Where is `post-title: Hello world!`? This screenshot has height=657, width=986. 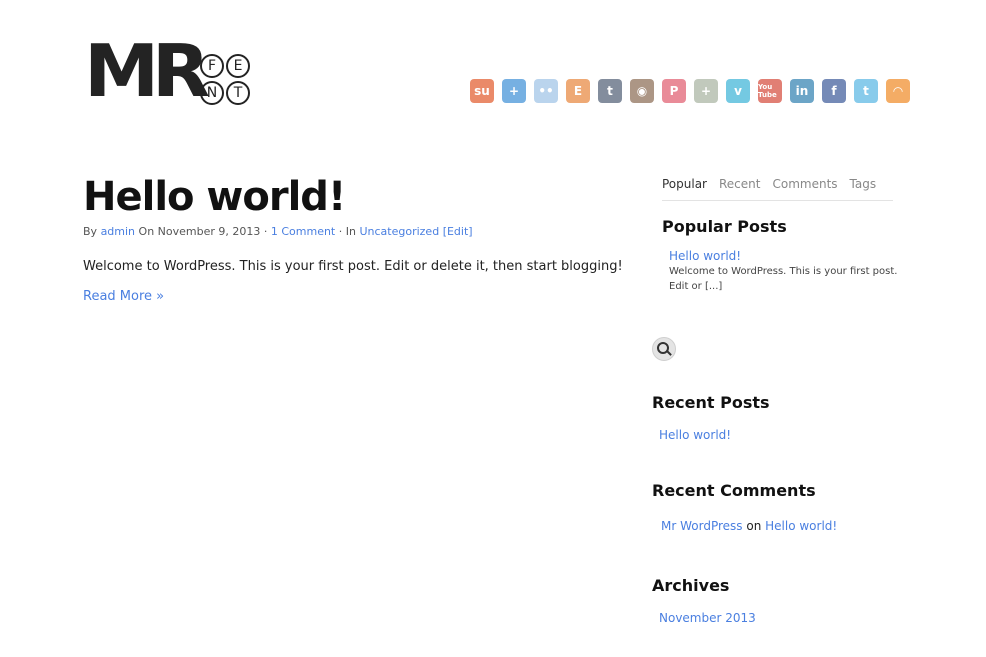
post-title: Hello world! is located at coordinates (214, 197).